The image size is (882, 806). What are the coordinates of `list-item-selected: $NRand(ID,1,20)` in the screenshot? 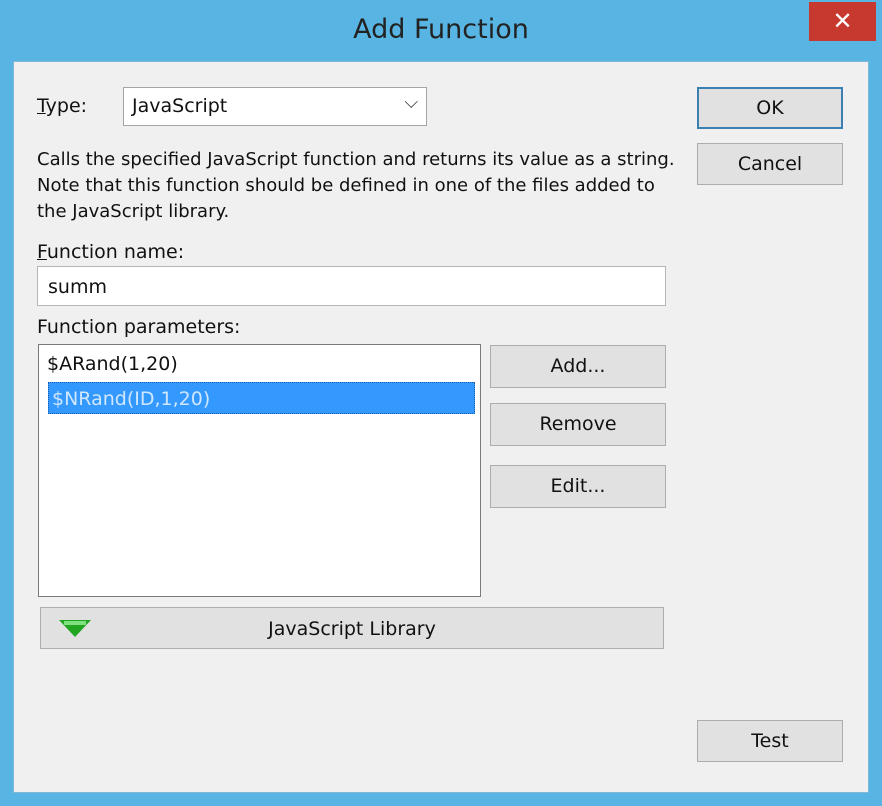 It's located at (261, 398).